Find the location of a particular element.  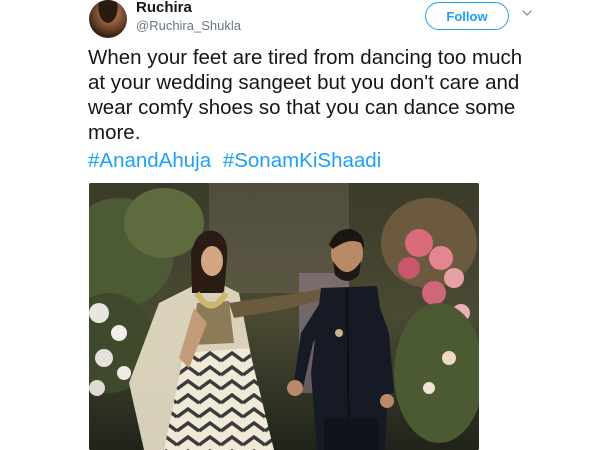

author-info: Ruchira @Ruchira_Shukla is located at coordinates (188, 17).